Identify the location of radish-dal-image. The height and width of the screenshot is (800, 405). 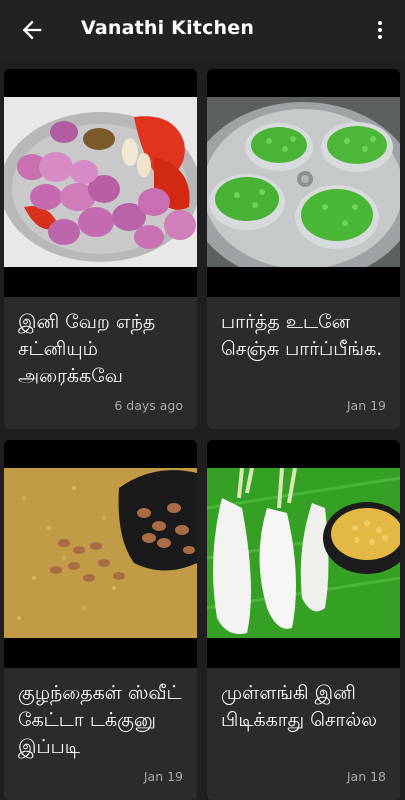
(303, 553).